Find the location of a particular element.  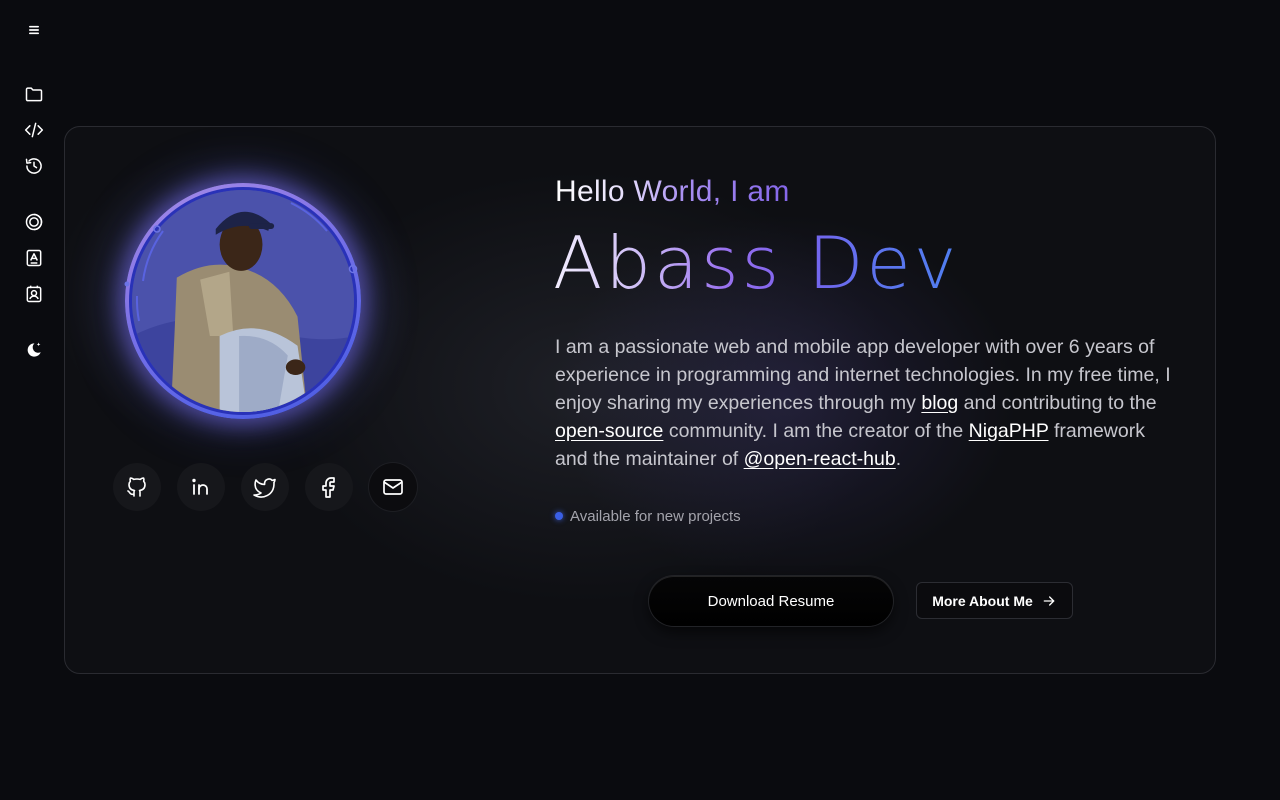

blog-icon is located at coordinates (34, 222).